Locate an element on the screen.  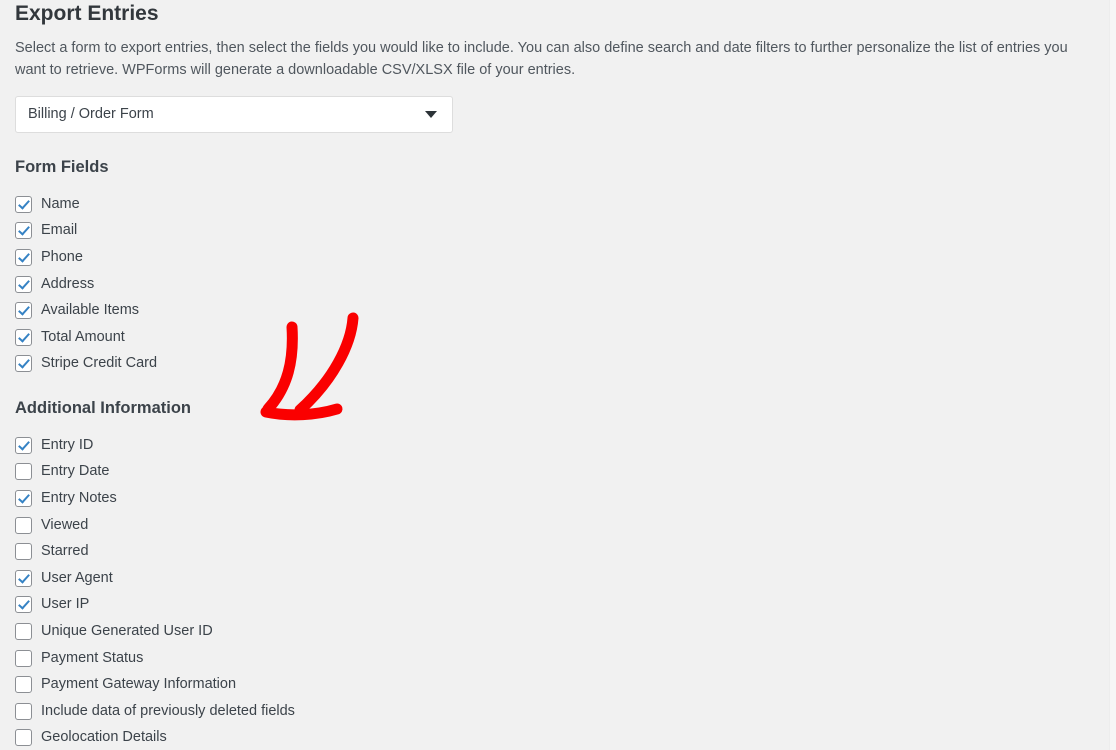
form-field-checkbox-label: Available Items is located at coordinates (90, 310).